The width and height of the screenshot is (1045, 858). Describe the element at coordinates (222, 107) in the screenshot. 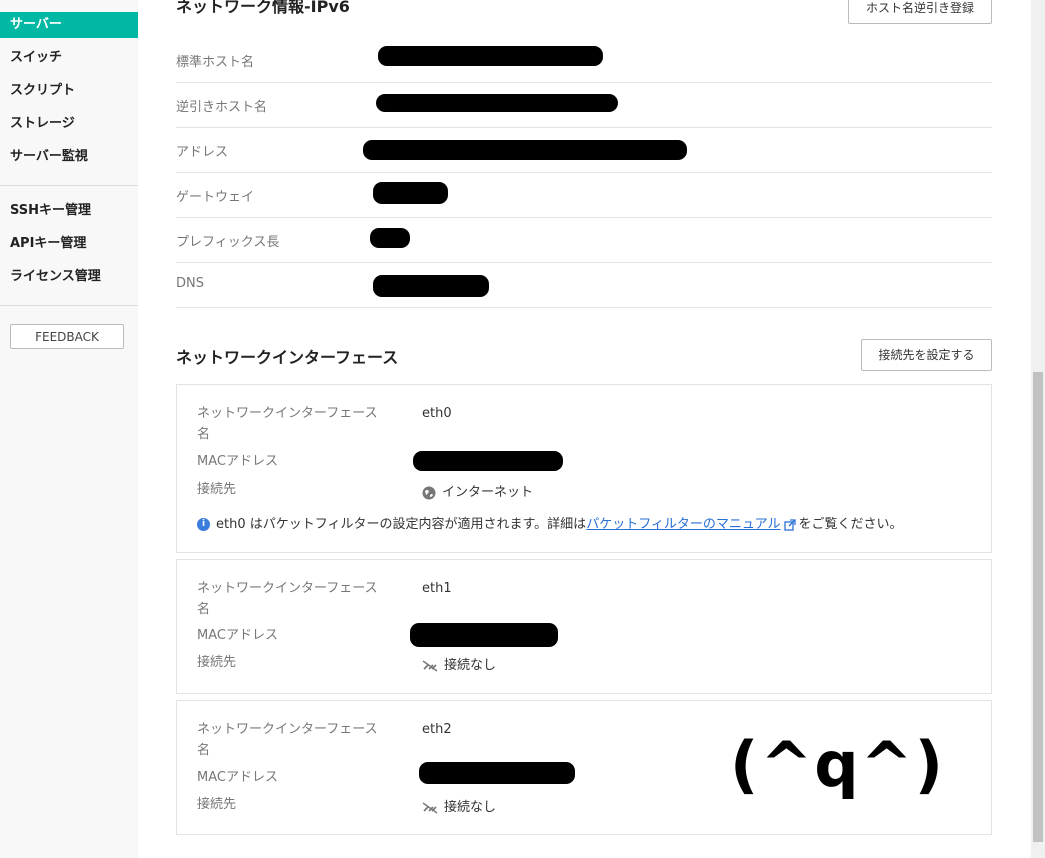

I see `row-label: 逆引きホスト名` at that location.